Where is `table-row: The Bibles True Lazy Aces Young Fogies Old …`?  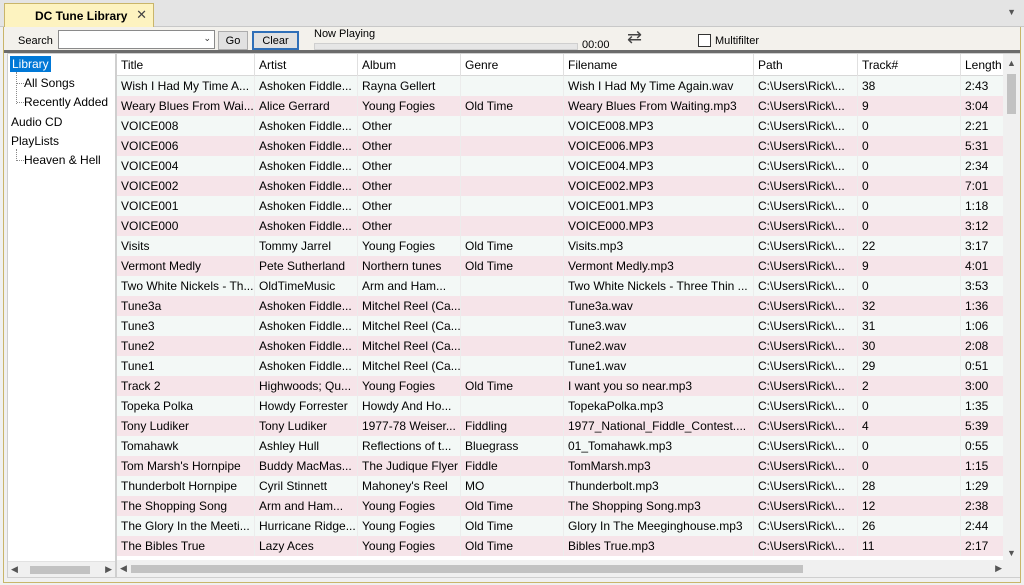
table-row: The Bibles True Lazy Aces Young Fogies Old … is located at coordinates (564, 546).